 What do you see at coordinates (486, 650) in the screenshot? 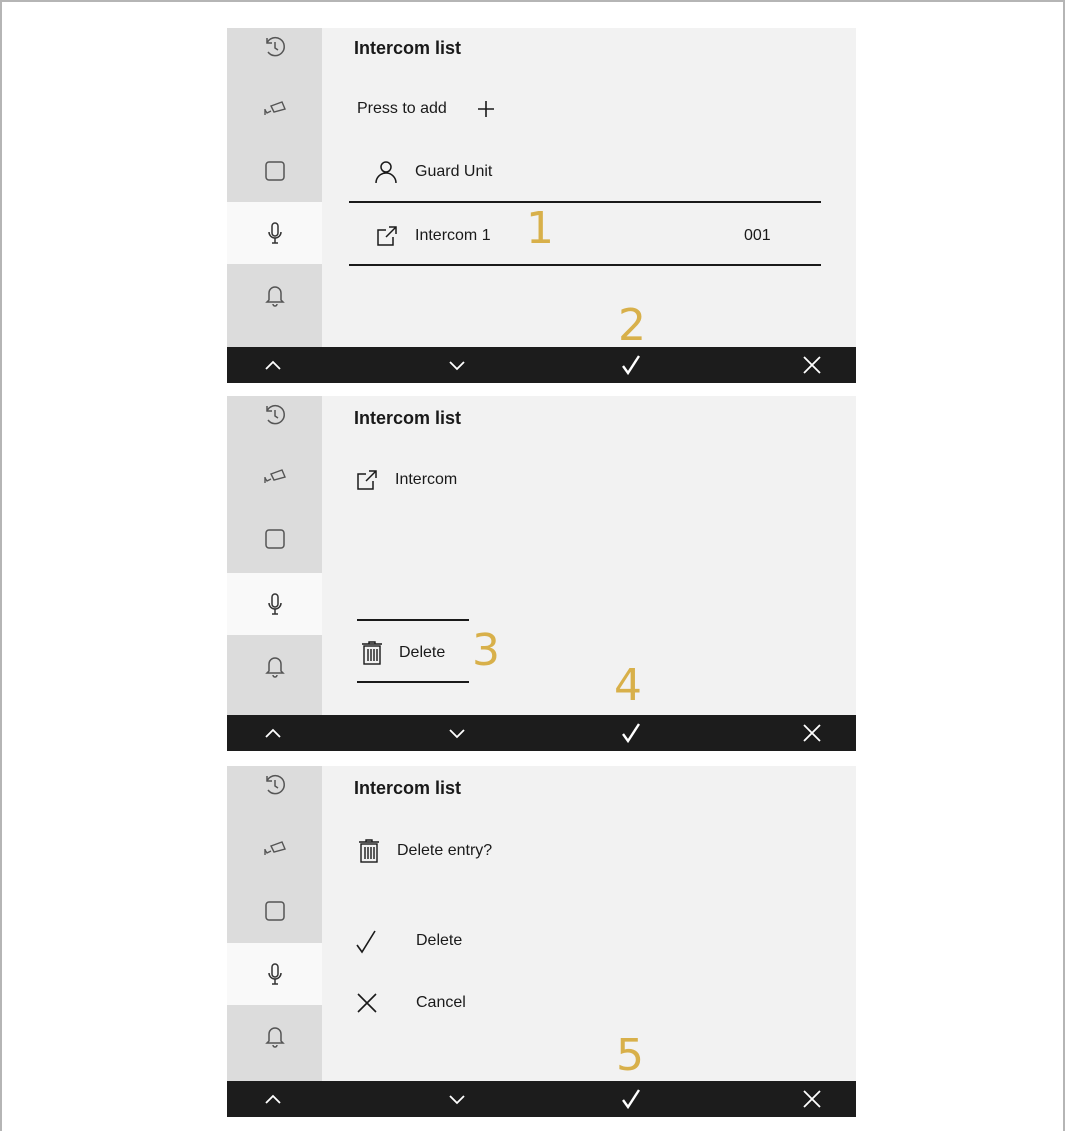
I see `step-label: 3` at bounding box center [486, 650].